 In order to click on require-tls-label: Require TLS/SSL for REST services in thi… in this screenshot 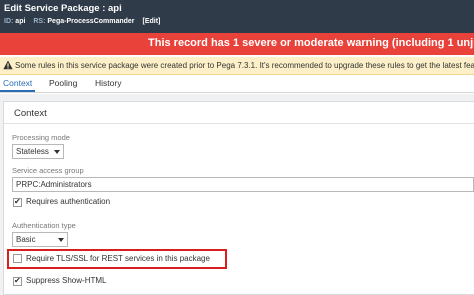, I will do `click(118, 258)`.